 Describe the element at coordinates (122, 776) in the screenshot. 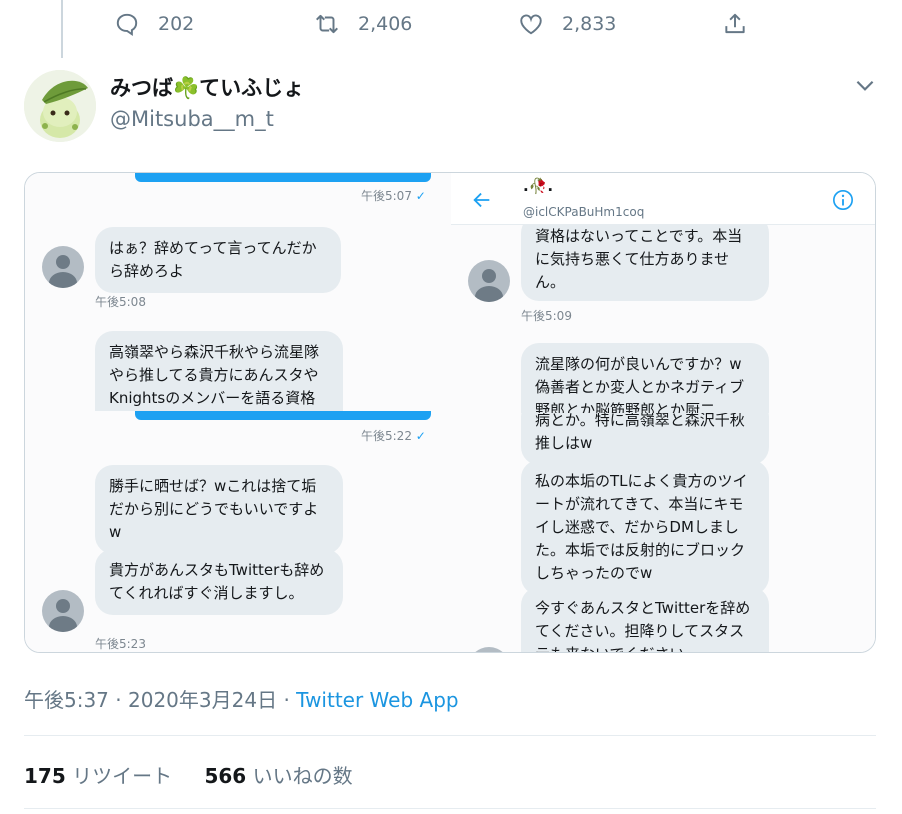

I see `retweet-stat-label: リツイート` at that location.